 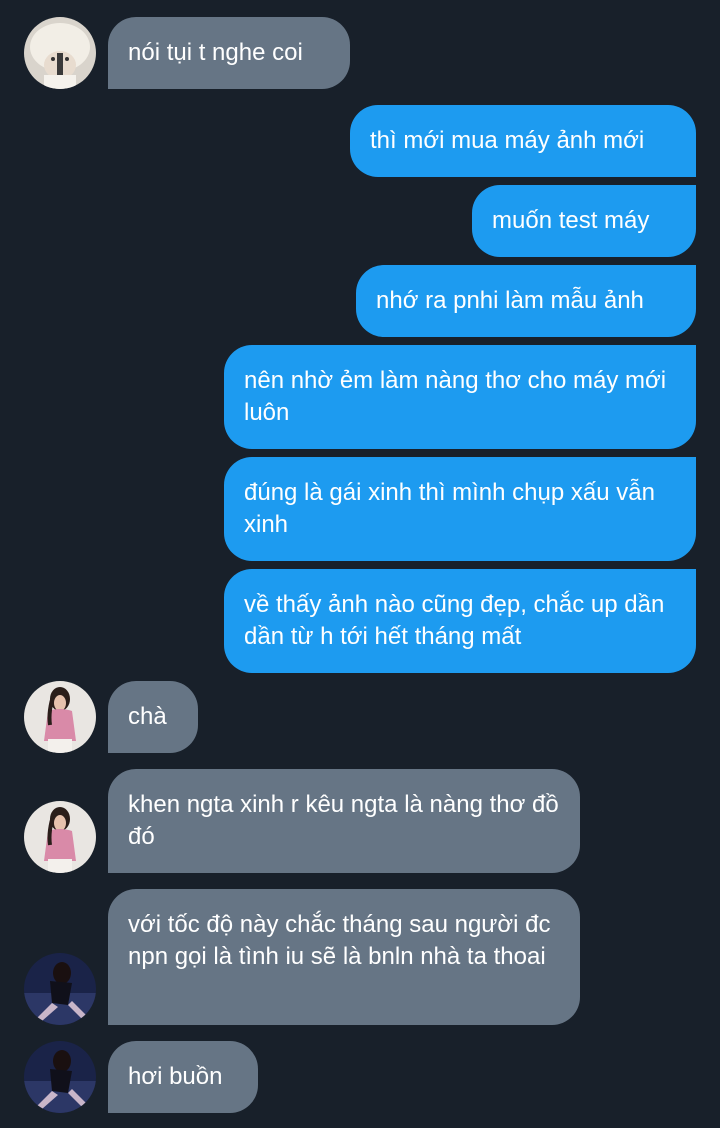 I want to click on avatar-user-a, so click(x=60, y=53).